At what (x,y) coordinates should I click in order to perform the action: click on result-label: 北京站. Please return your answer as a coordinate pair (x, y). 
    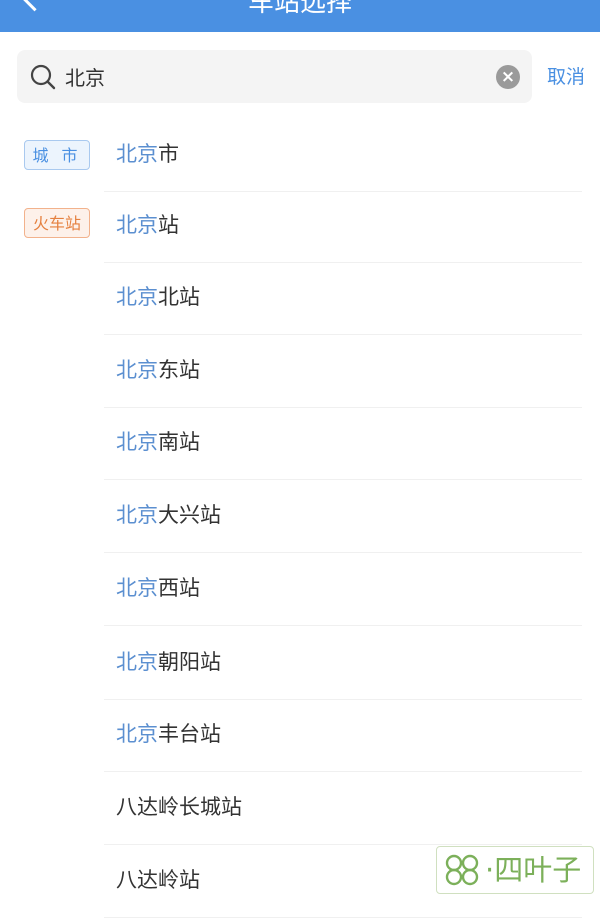
    Looking at the image, I should click on (147, 225).